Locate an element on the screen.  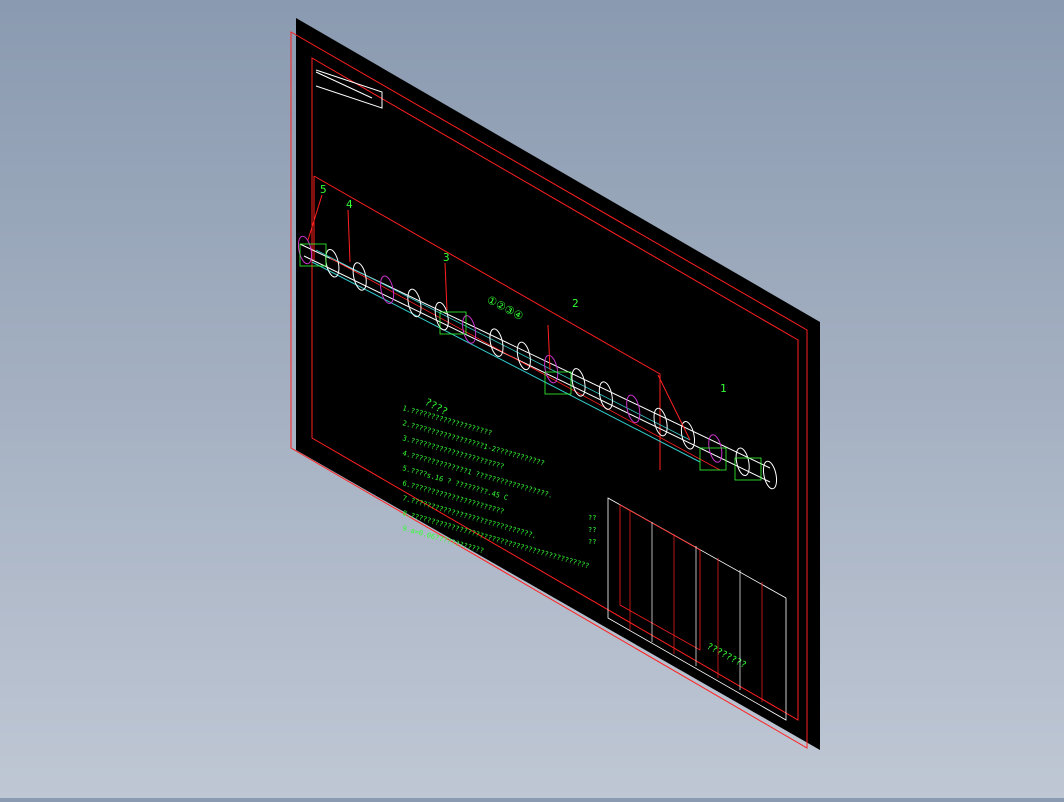
part-label: 3 is located at coordinates (446, 257).